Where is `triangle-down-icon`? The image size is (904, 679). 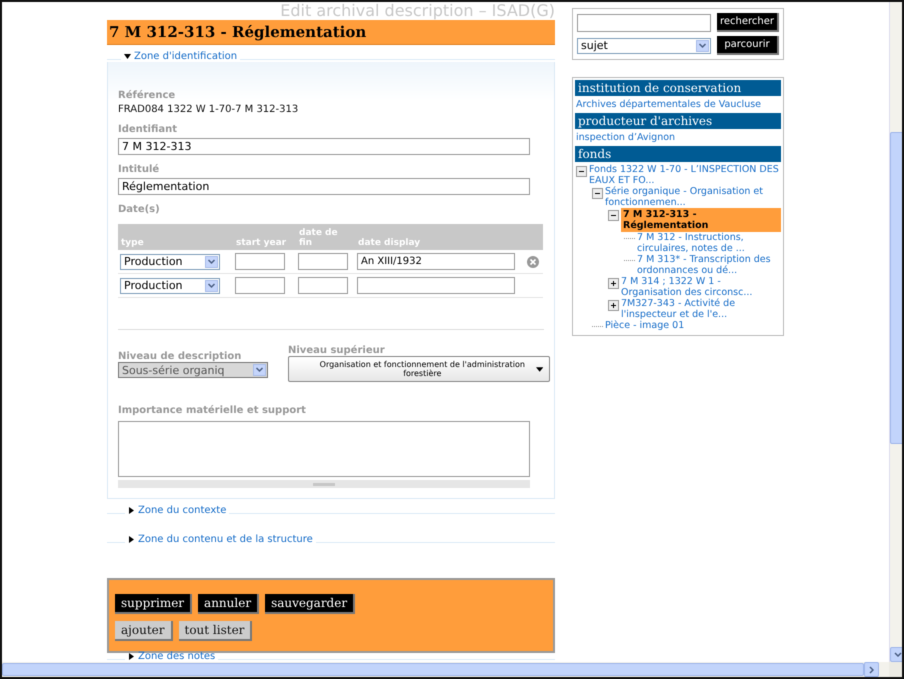
triangle-down-icon is located at coordinates (127, 56).